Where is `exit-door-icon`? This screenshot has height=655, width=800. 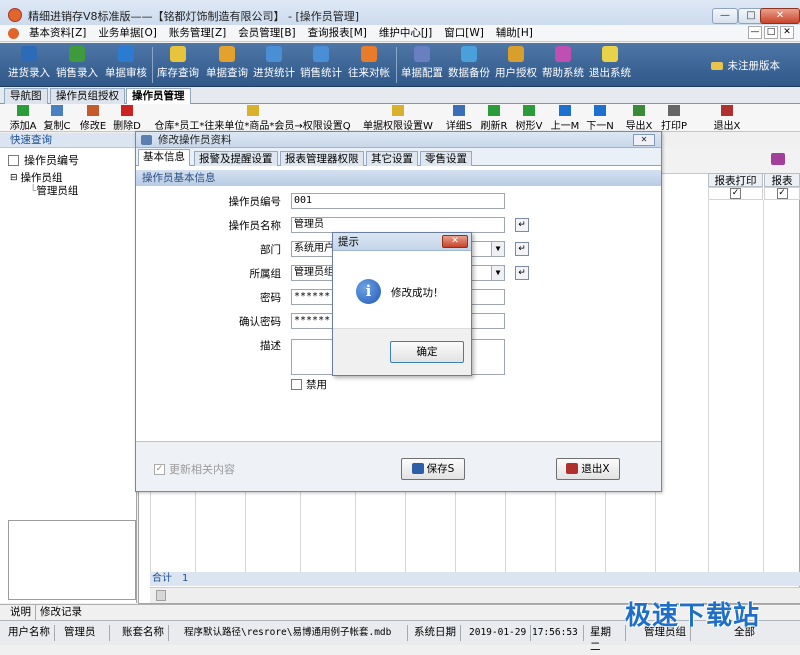
exit-door-icon is located at coordinates (610, 54).